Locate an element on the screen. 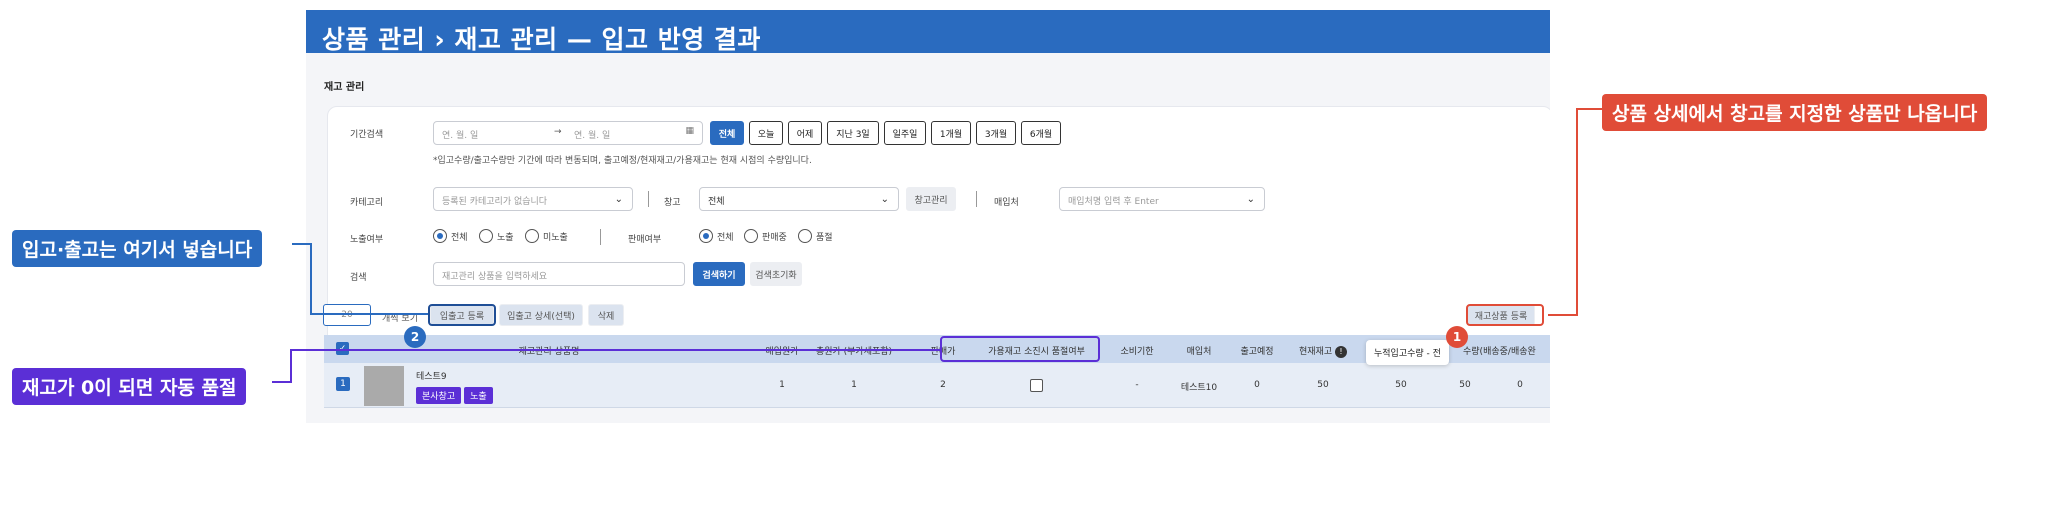 The height and width of the screenshot is (526, 2048). period-today-button: 오늘 is located at coordinates (766, 133).